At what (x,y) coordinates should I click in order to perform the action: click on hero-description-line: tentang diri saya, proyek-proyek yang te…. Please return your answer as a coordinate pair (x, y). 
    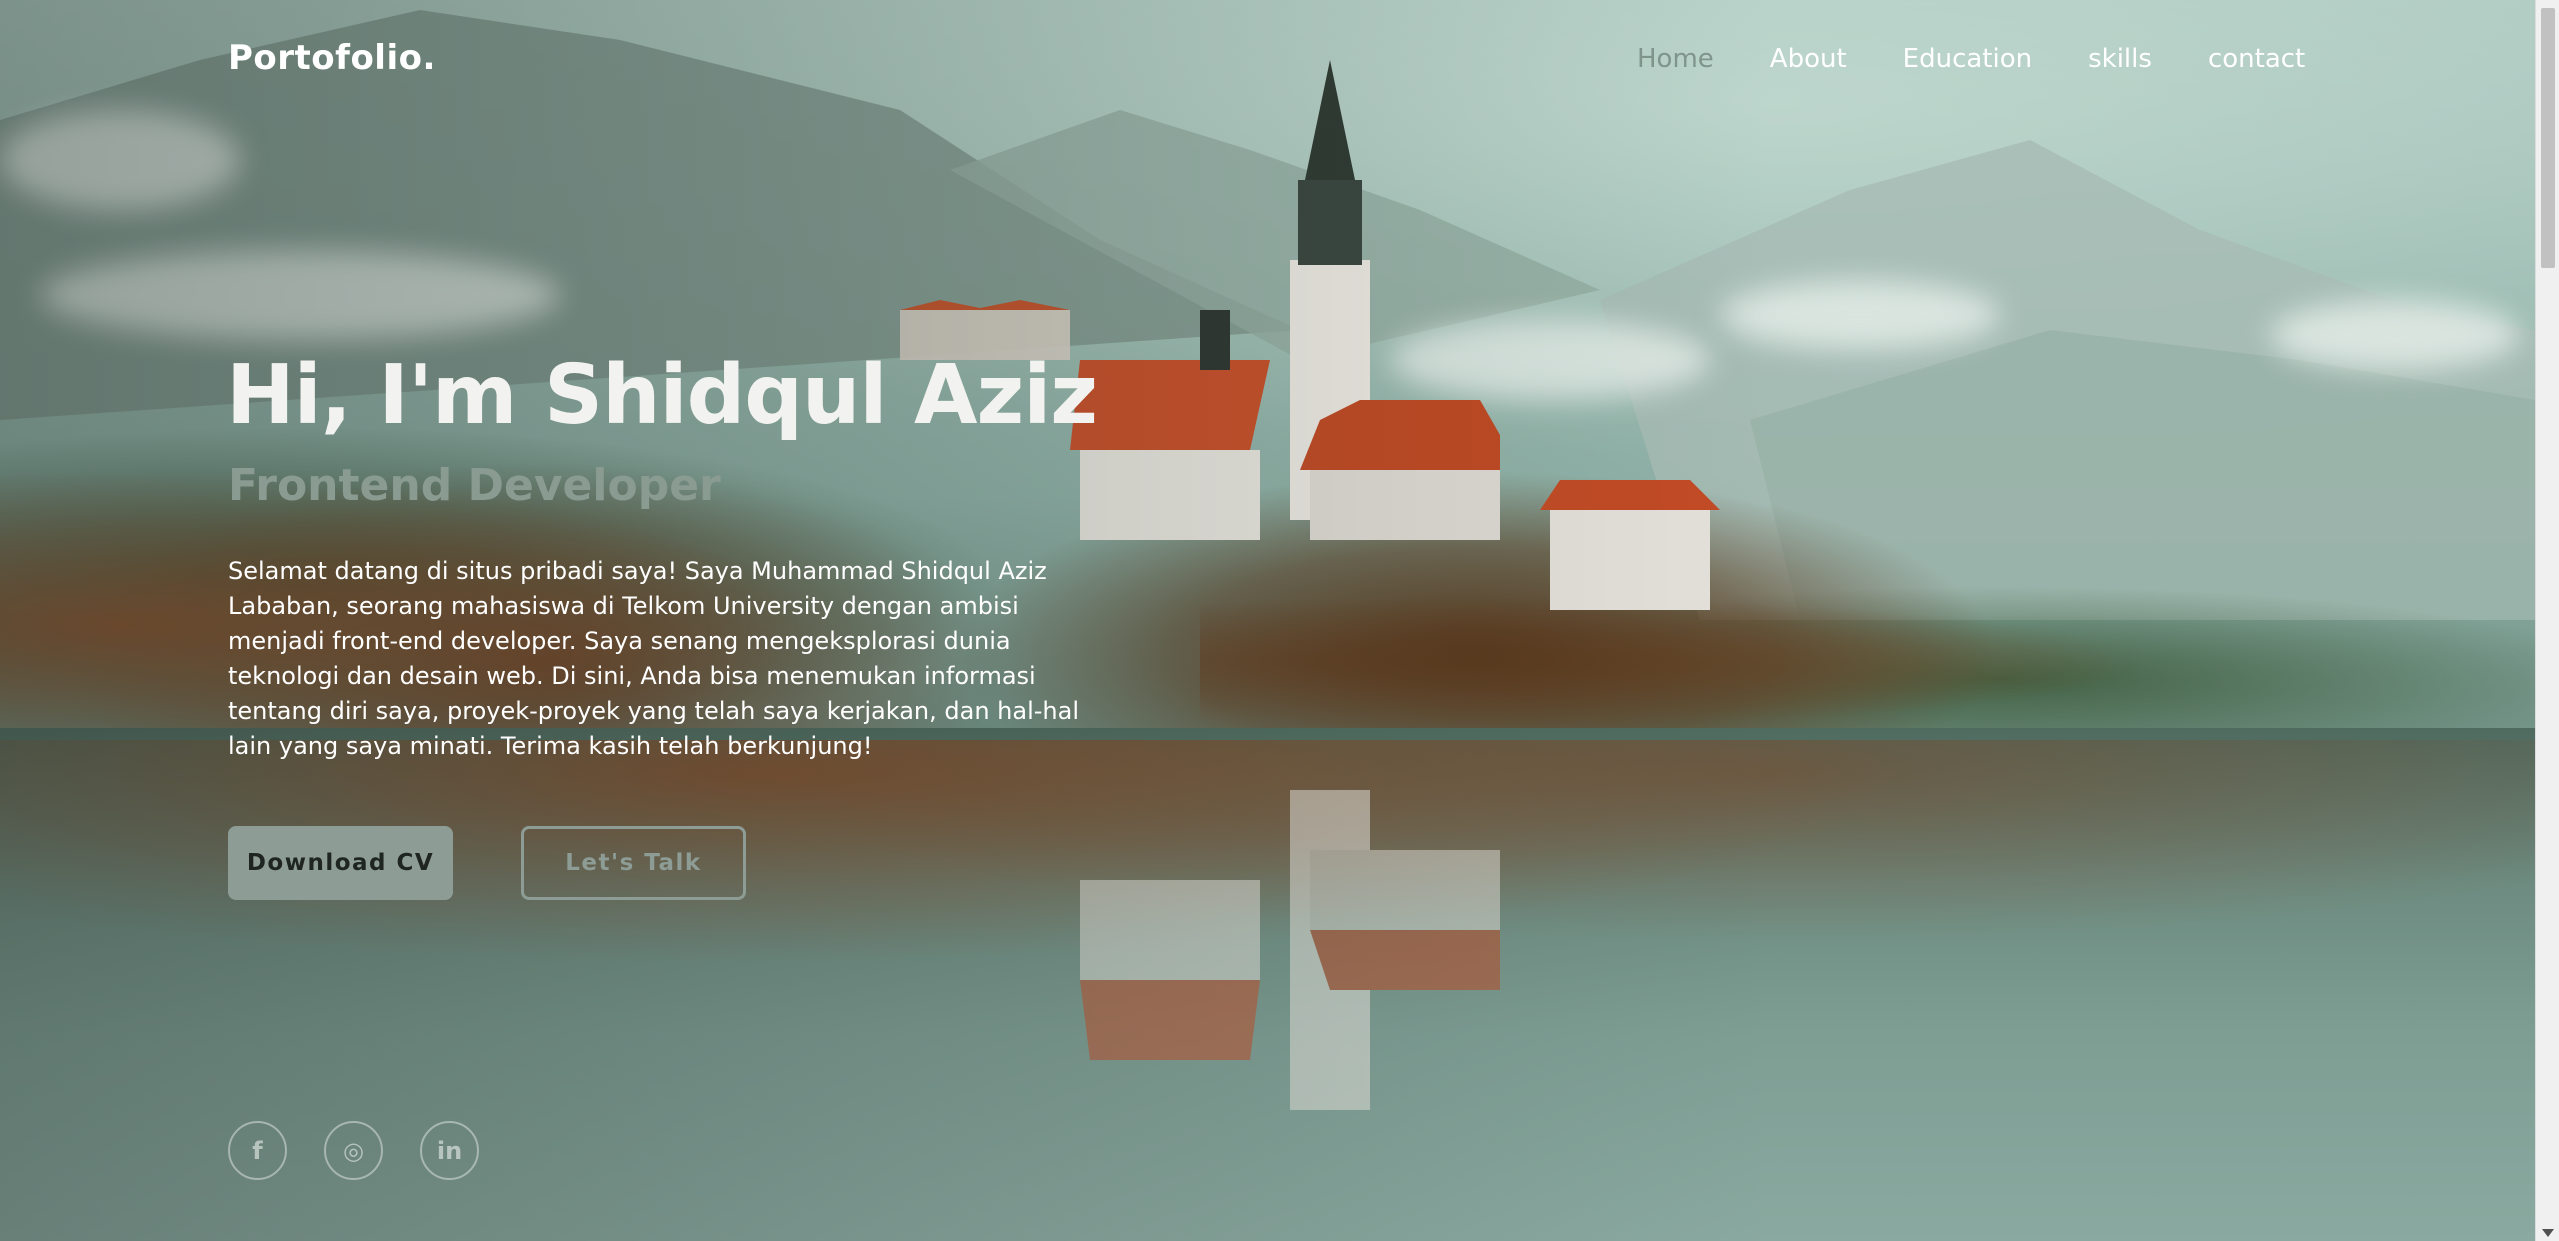
    Looking at the image, I should click on (654, 711).